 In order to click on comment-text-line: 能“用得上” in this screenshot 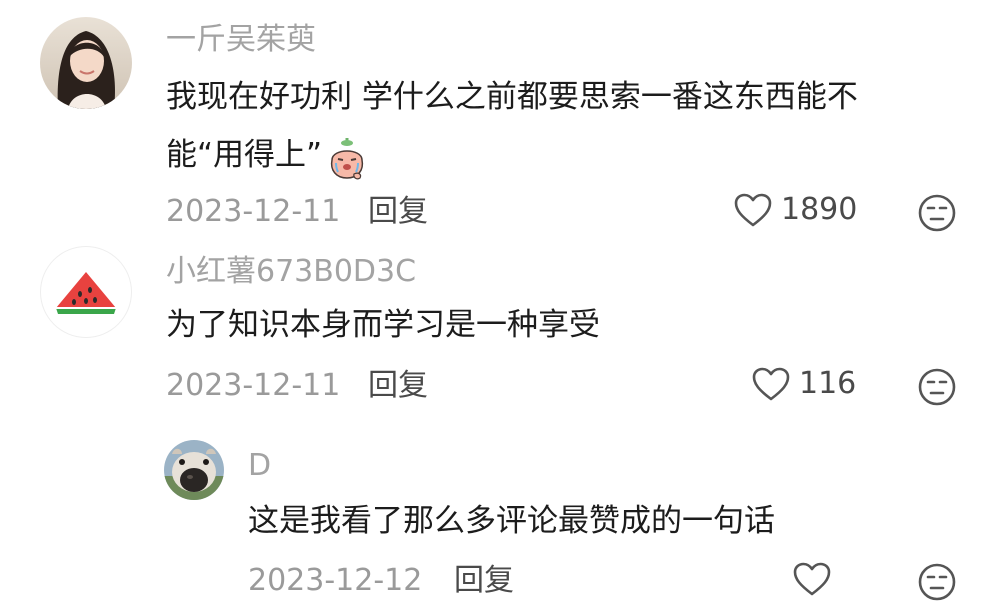, I will do `click(512, 155)`.